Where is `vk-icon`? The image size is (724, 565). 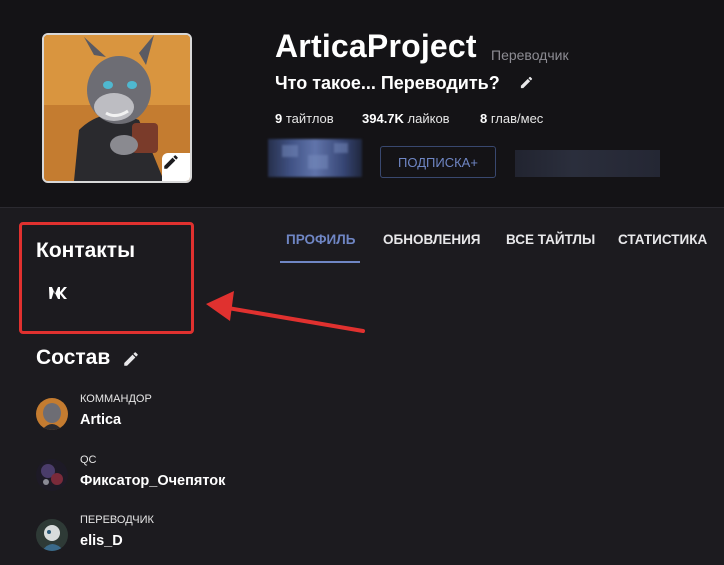 vk-icon is located at coordinates (59, 295).